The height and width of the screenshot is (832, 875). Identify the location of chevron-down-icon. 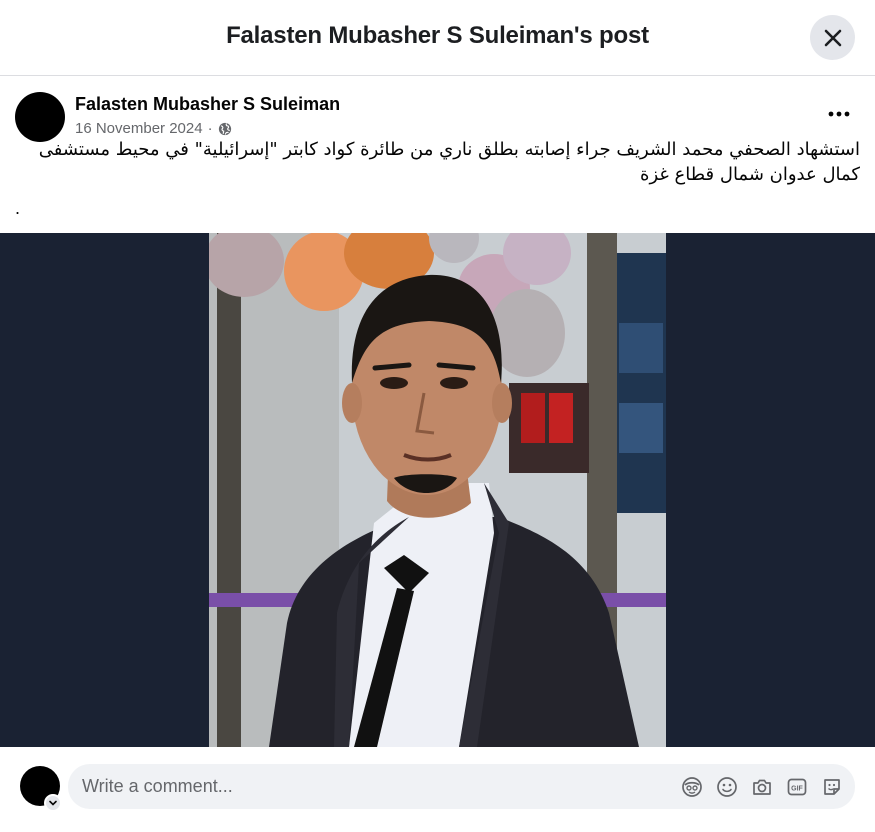
(53, 803).